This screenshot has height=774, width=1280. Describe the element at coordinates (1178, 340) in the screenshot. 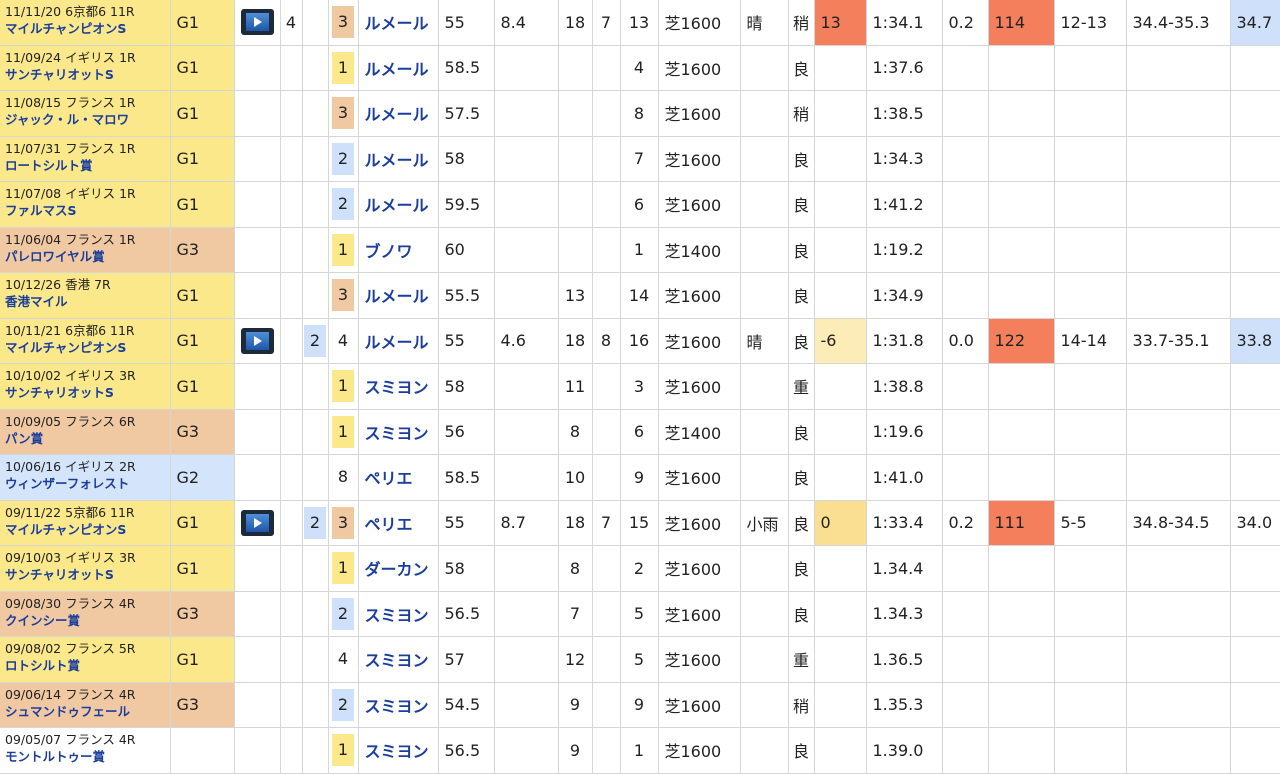

I see `pace: 33.7-35.1` at that location.